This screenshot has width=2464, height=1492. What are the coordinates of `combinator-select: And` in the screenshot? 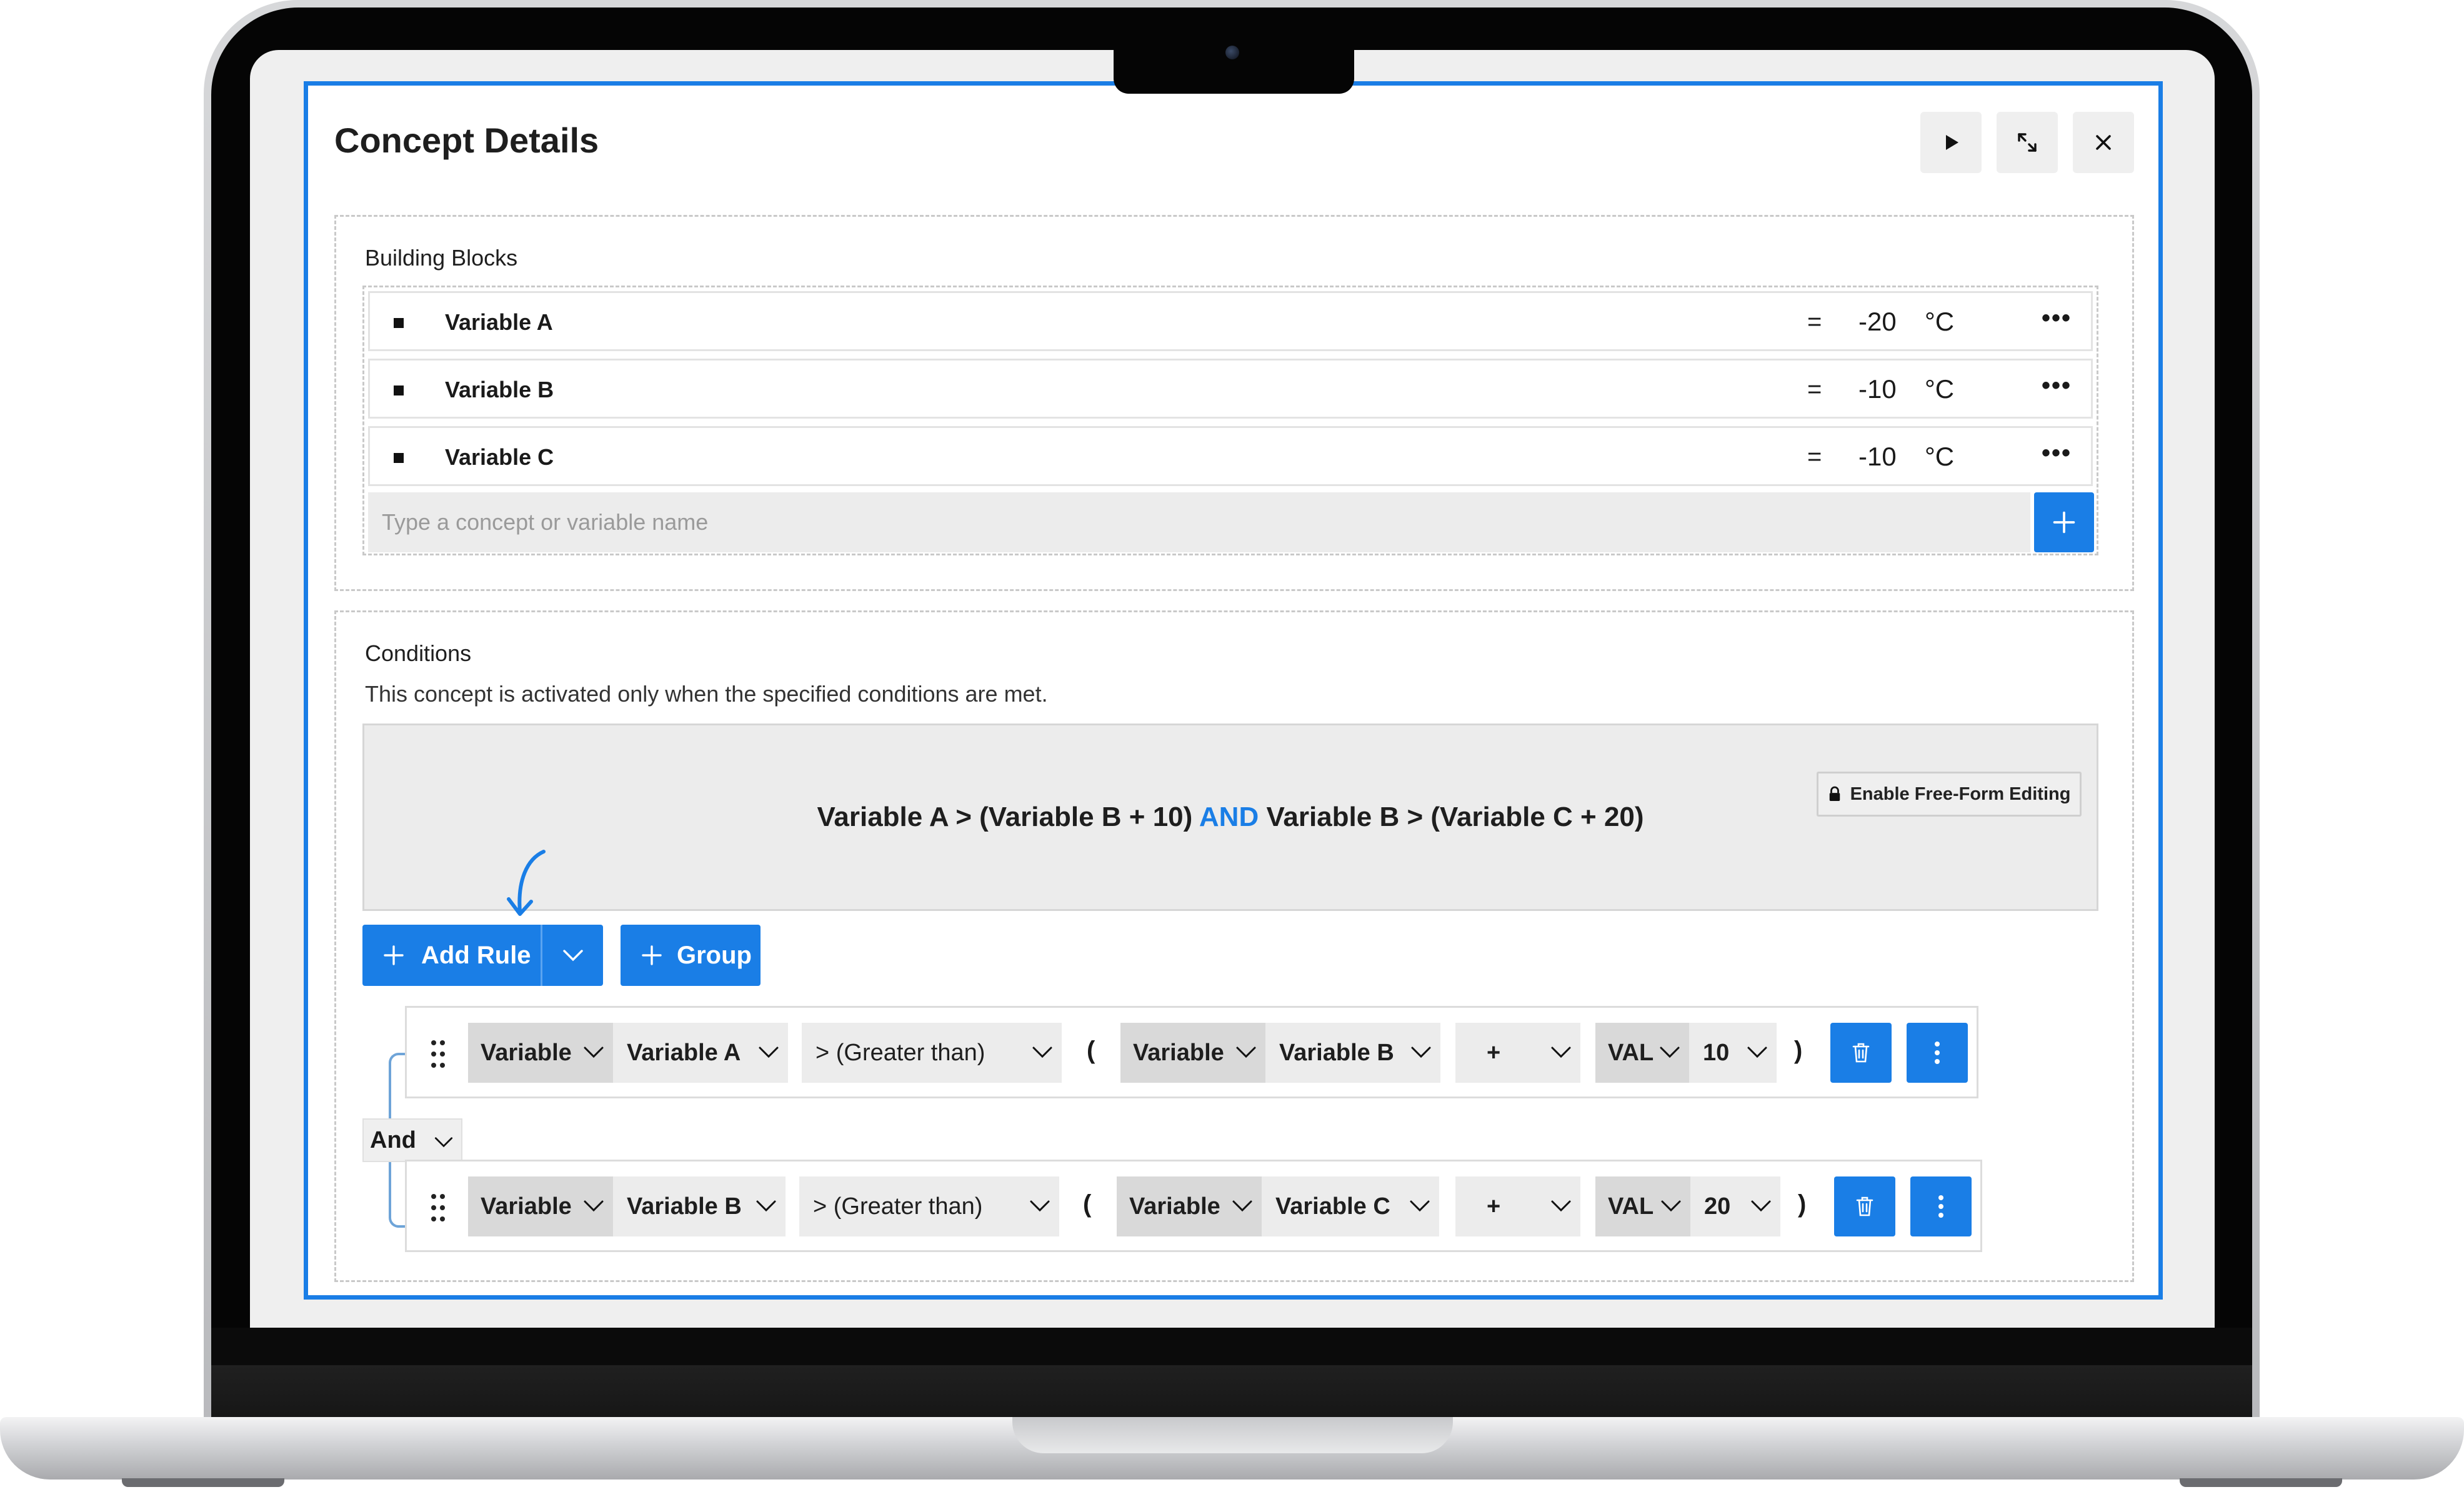 It's located at (412, 1140).